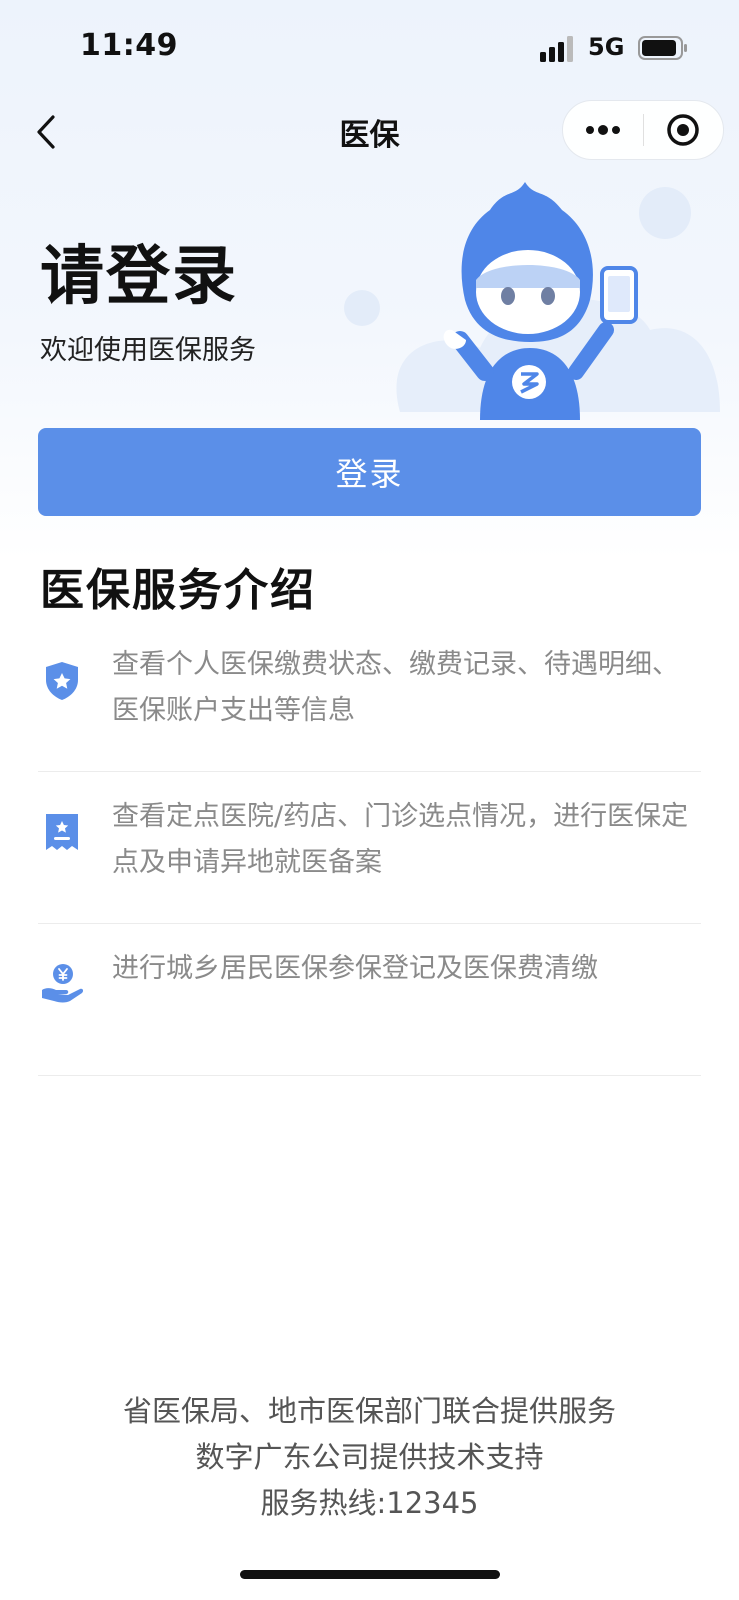  Describe the element at coordinates (178, 590) in the screenshot. I see `services-section-title: 医保服务介绍` at that location.